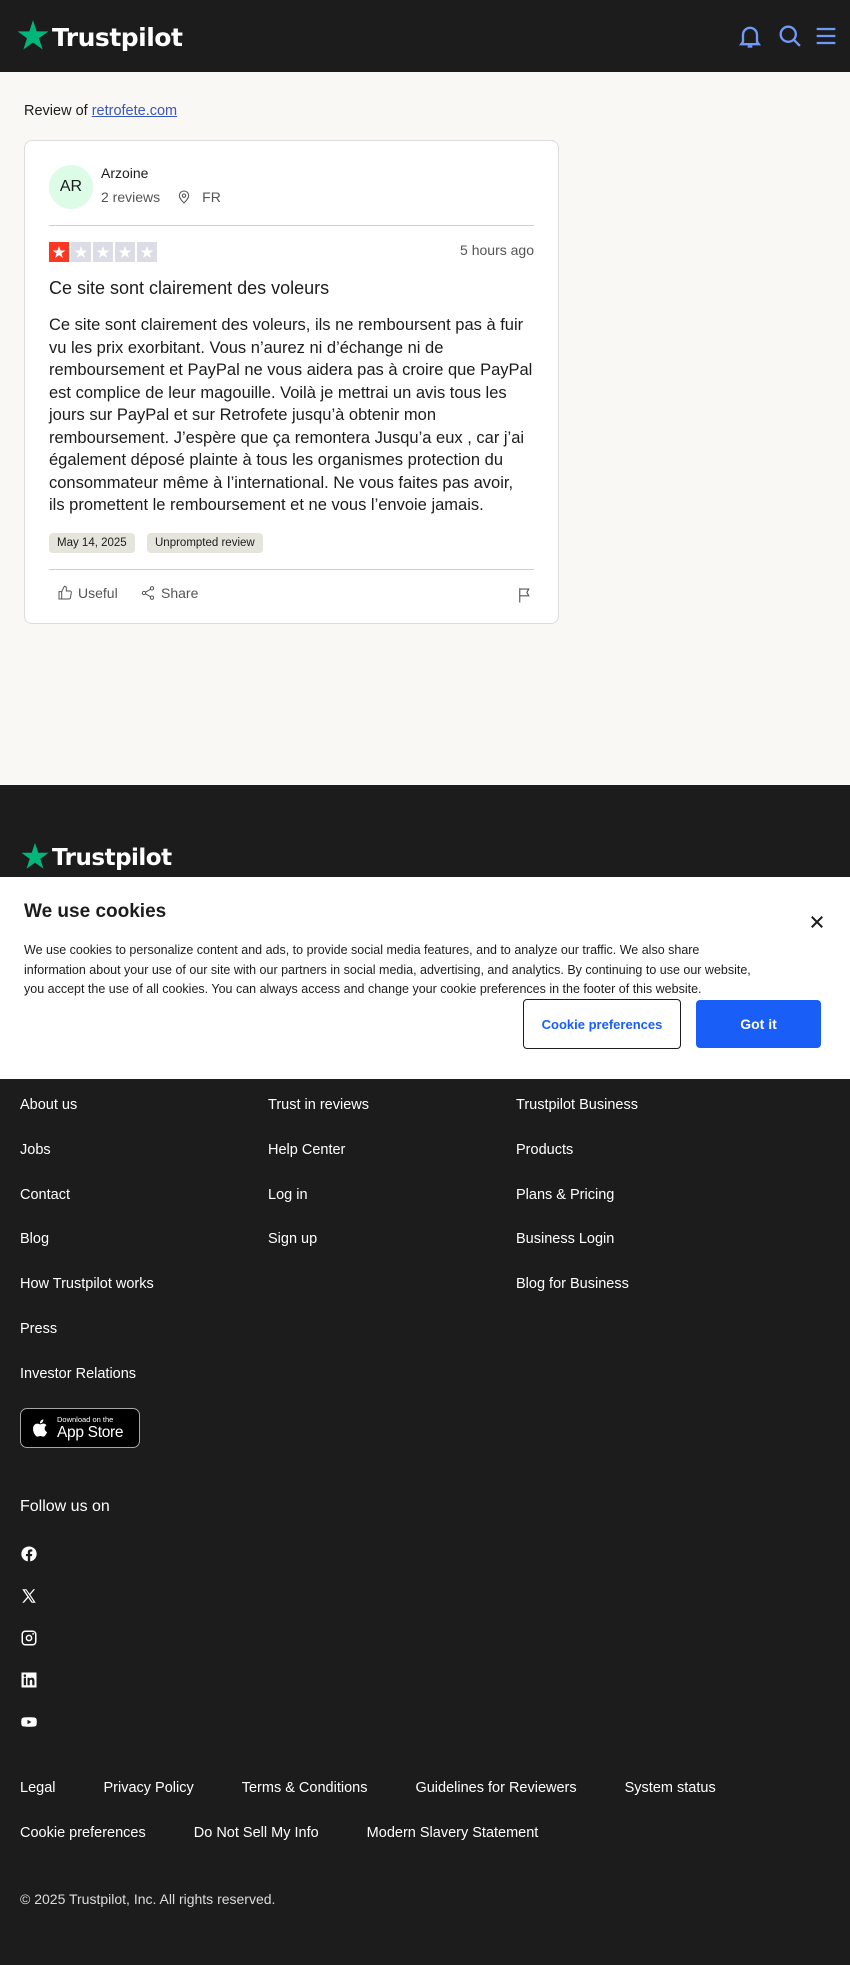 The height and width of the screenshot is (1965, 850). I want to click on review-date-tag: May 14, 2025, so click(92, 543).